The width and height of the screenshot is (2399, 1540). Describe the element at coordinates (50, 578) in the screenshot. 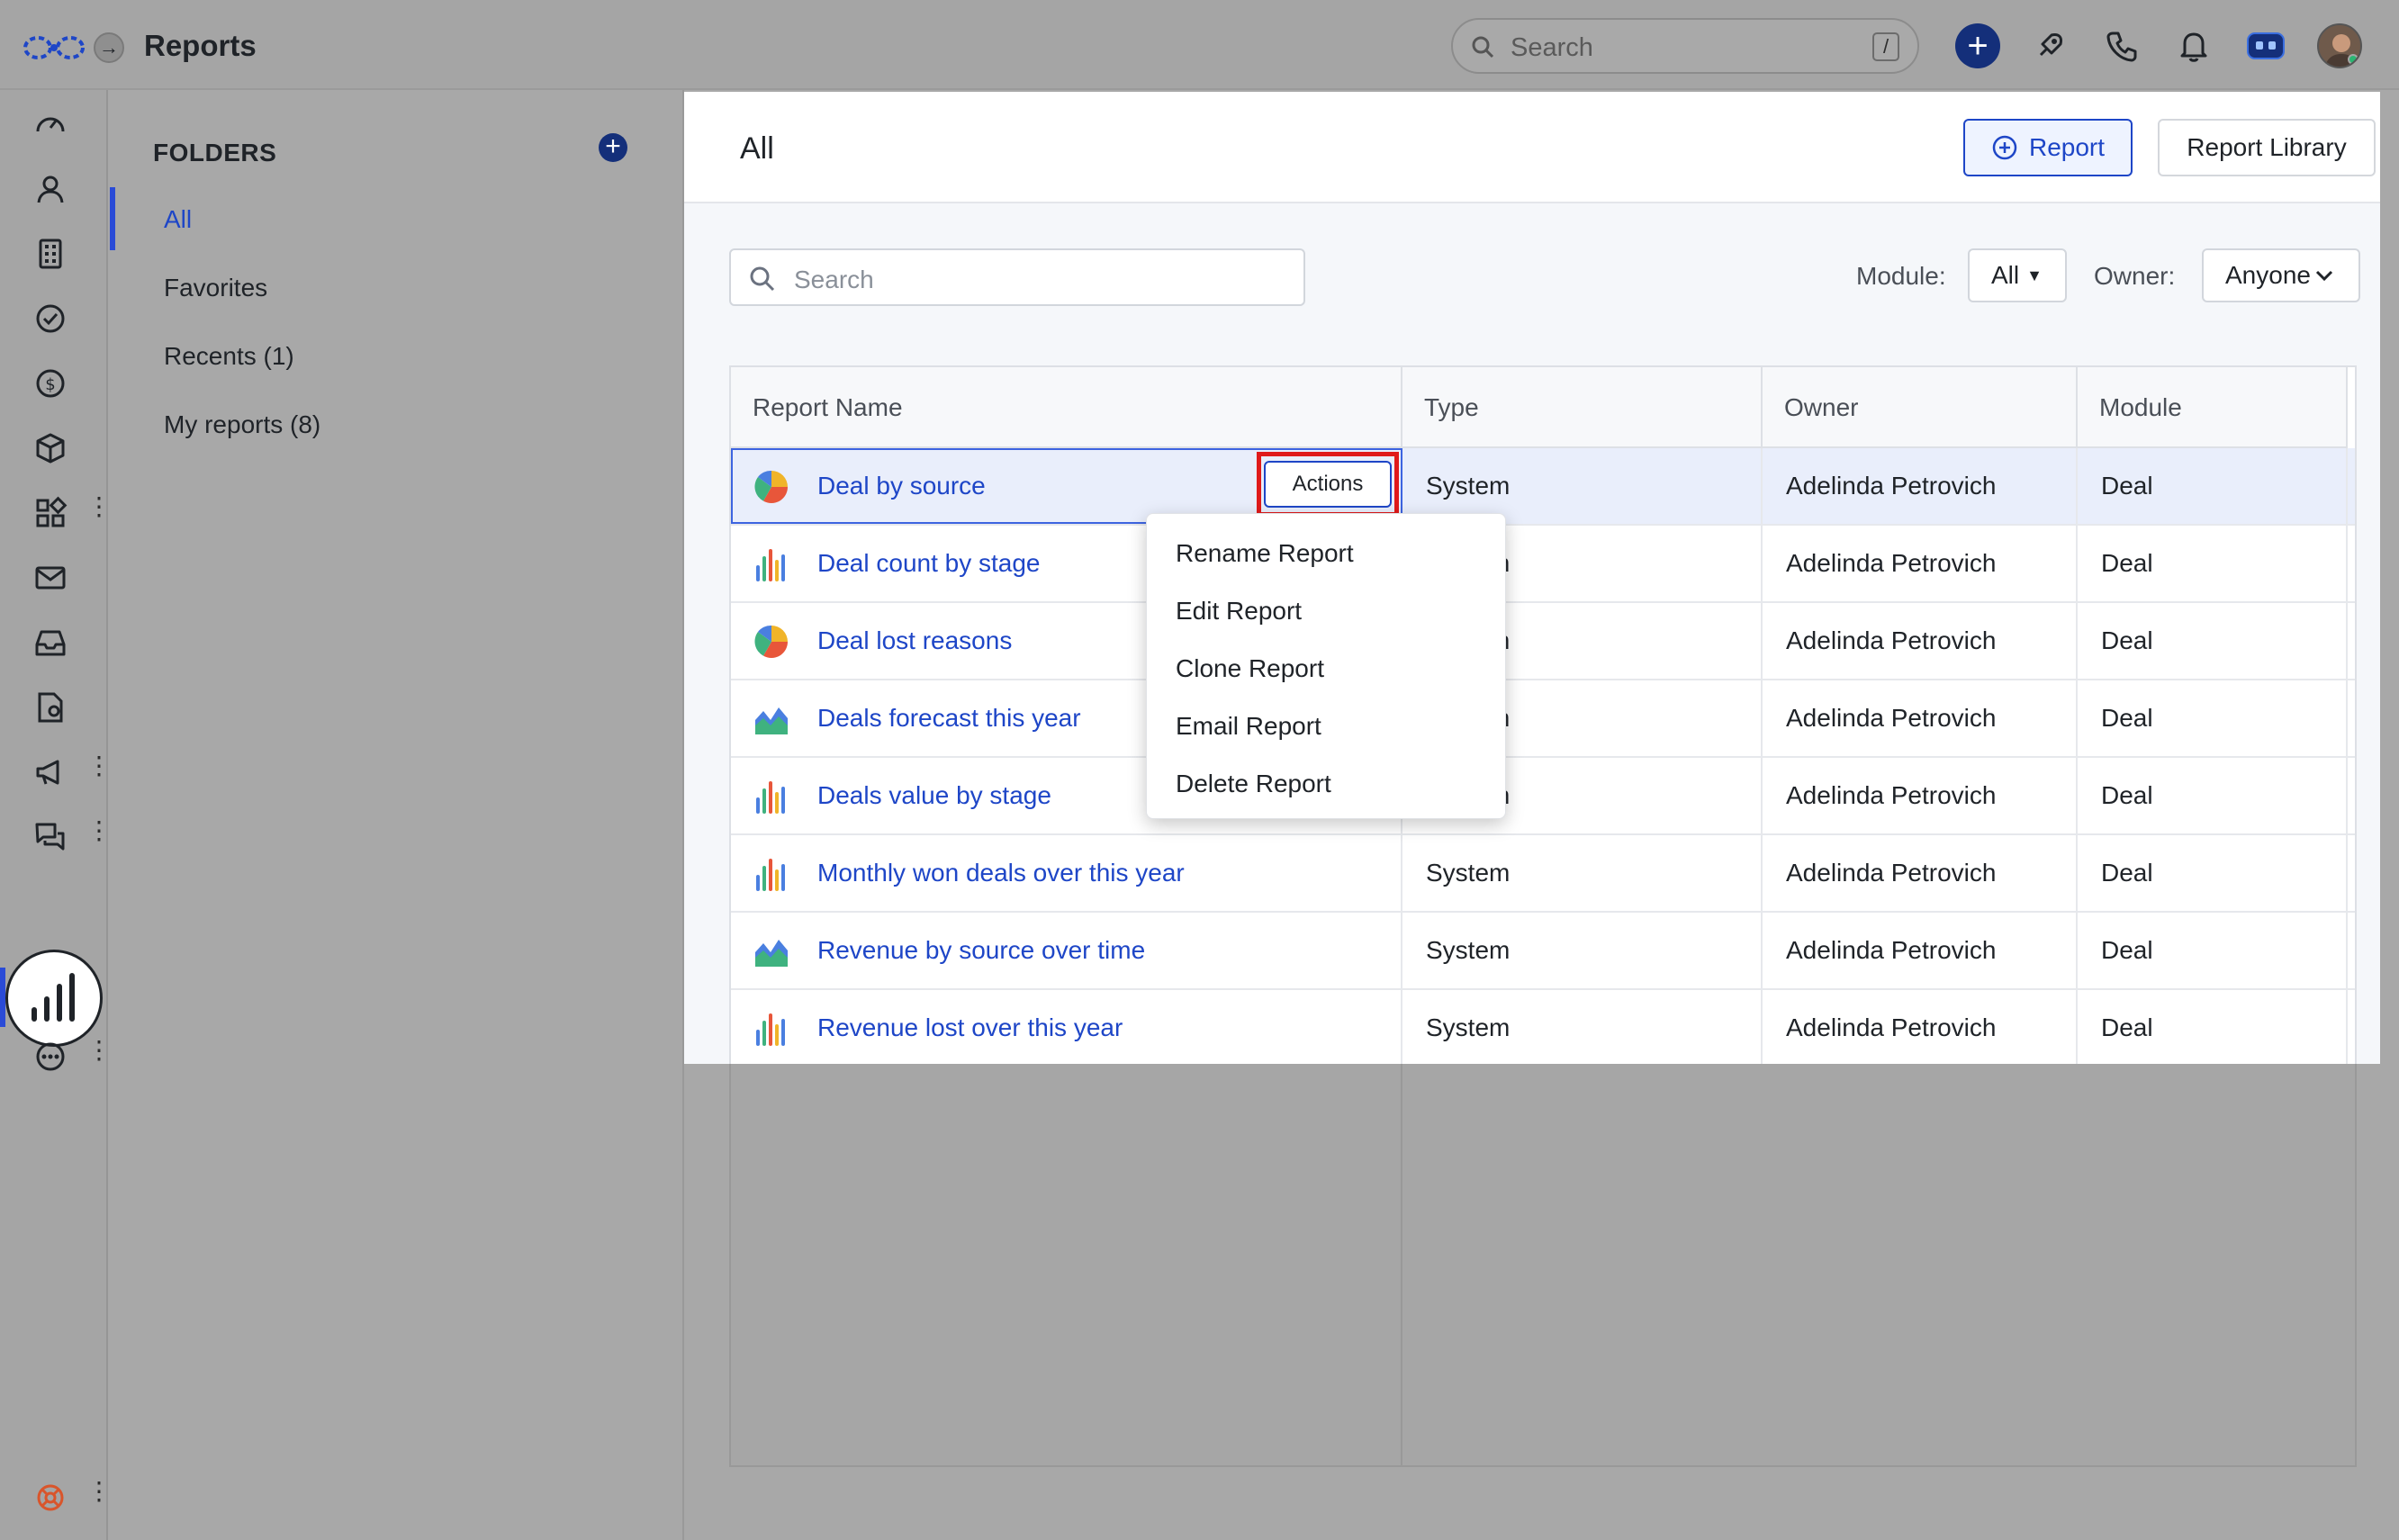

I see `email-icon` at that location.